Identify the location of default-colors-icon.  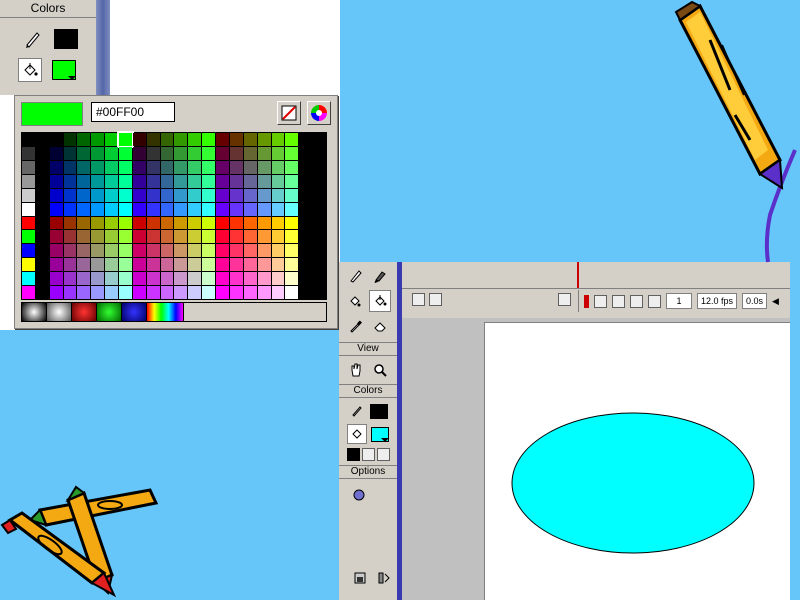
(353, 454).